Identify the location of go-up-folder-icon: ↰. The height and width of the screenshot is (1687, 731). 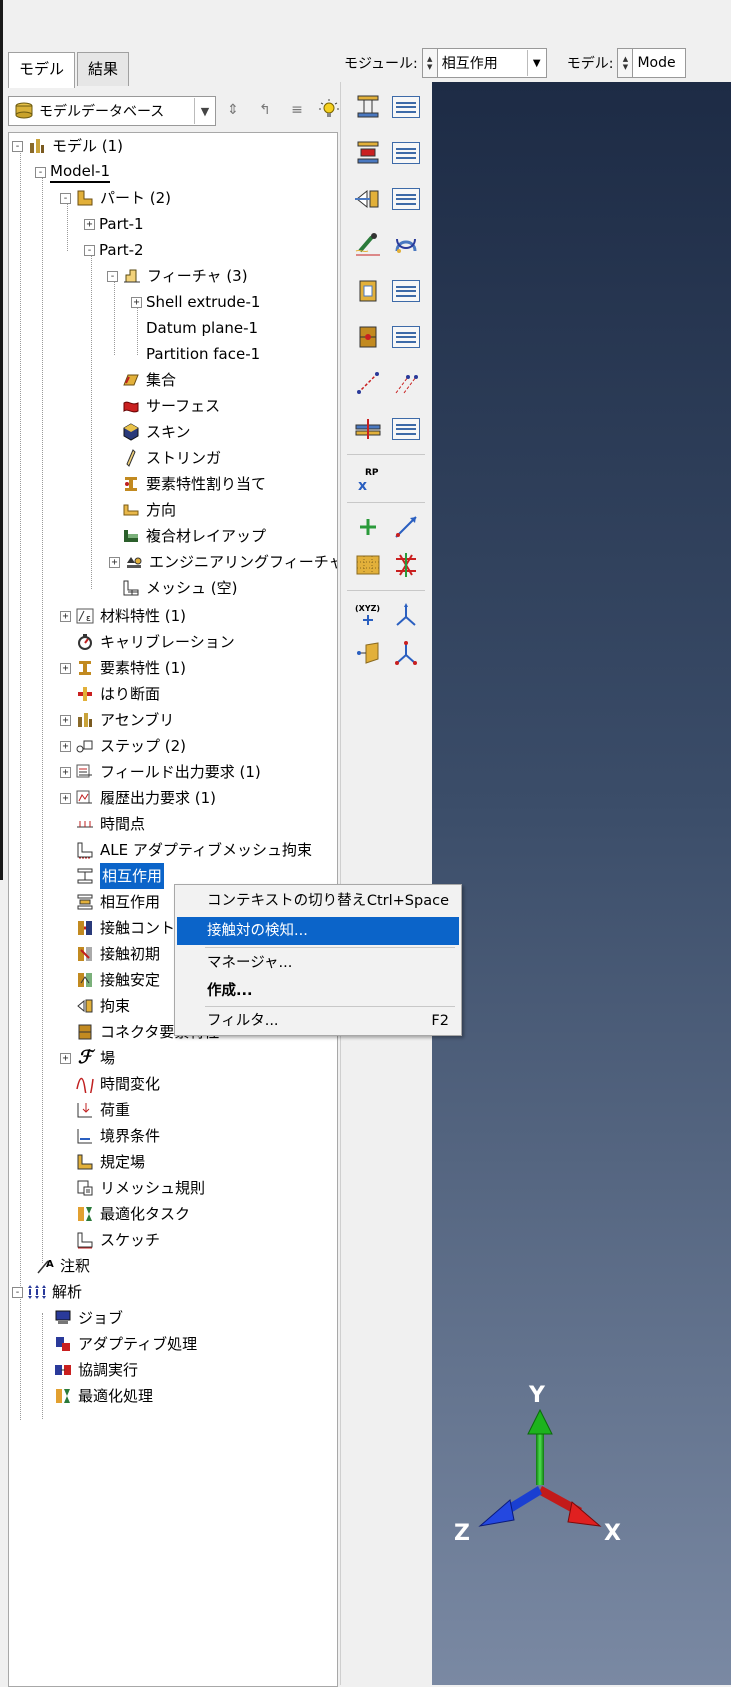
(265, 110).